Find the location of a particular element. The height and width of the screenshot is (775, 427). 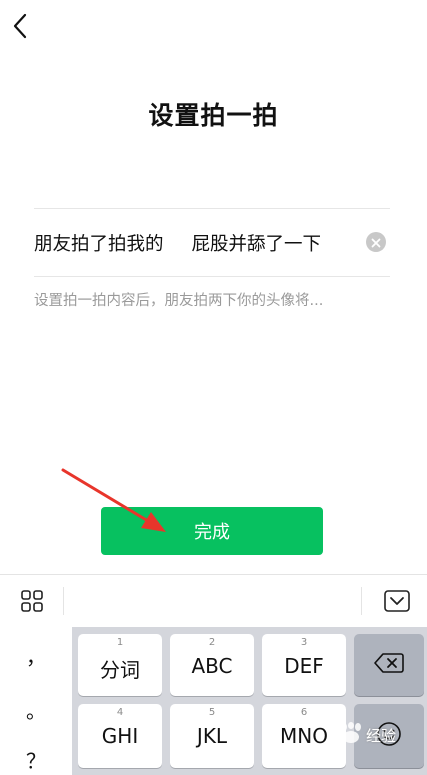

key-number: 2 is located at coordinates (212, 642).